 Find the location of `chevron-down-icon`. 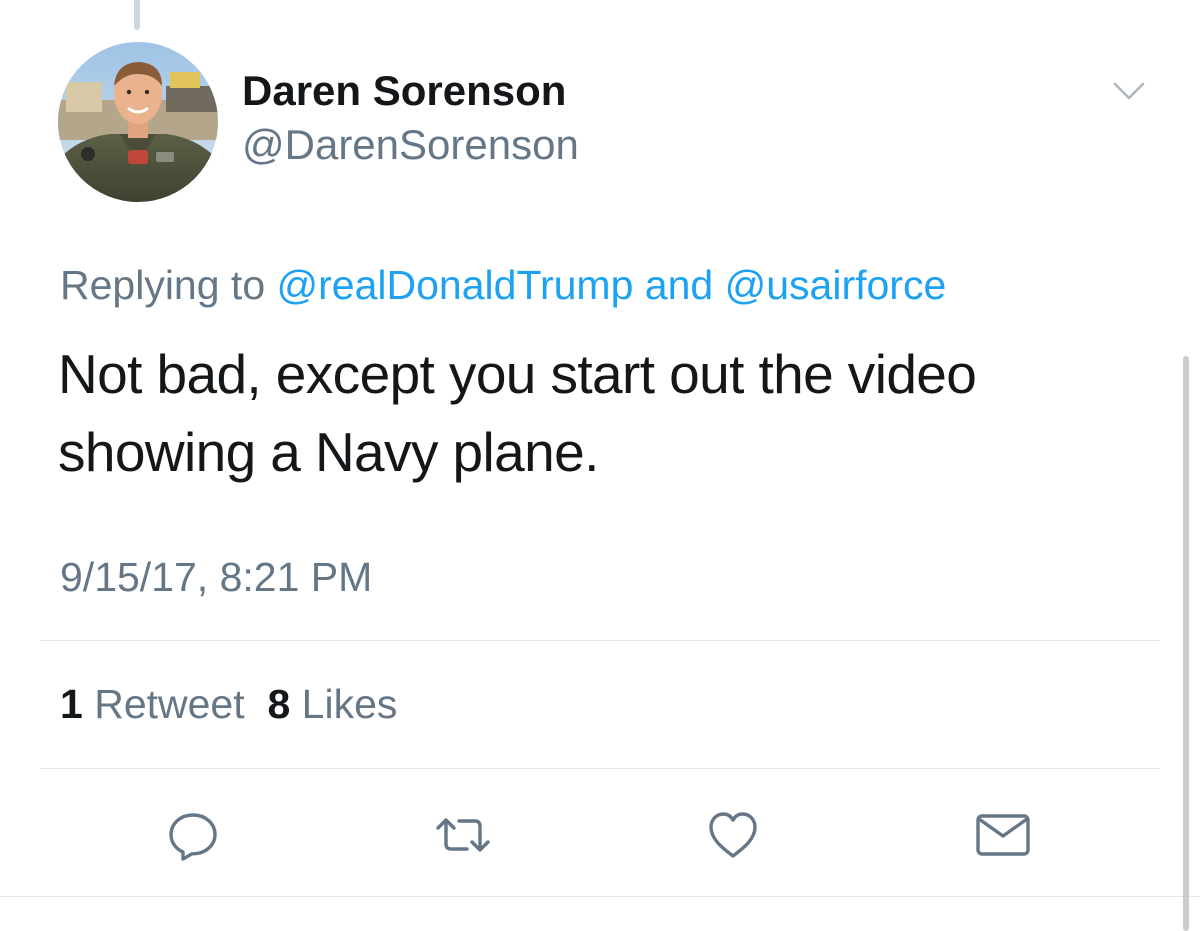

chevron-down-icon is located at coordinates (1129, 91).